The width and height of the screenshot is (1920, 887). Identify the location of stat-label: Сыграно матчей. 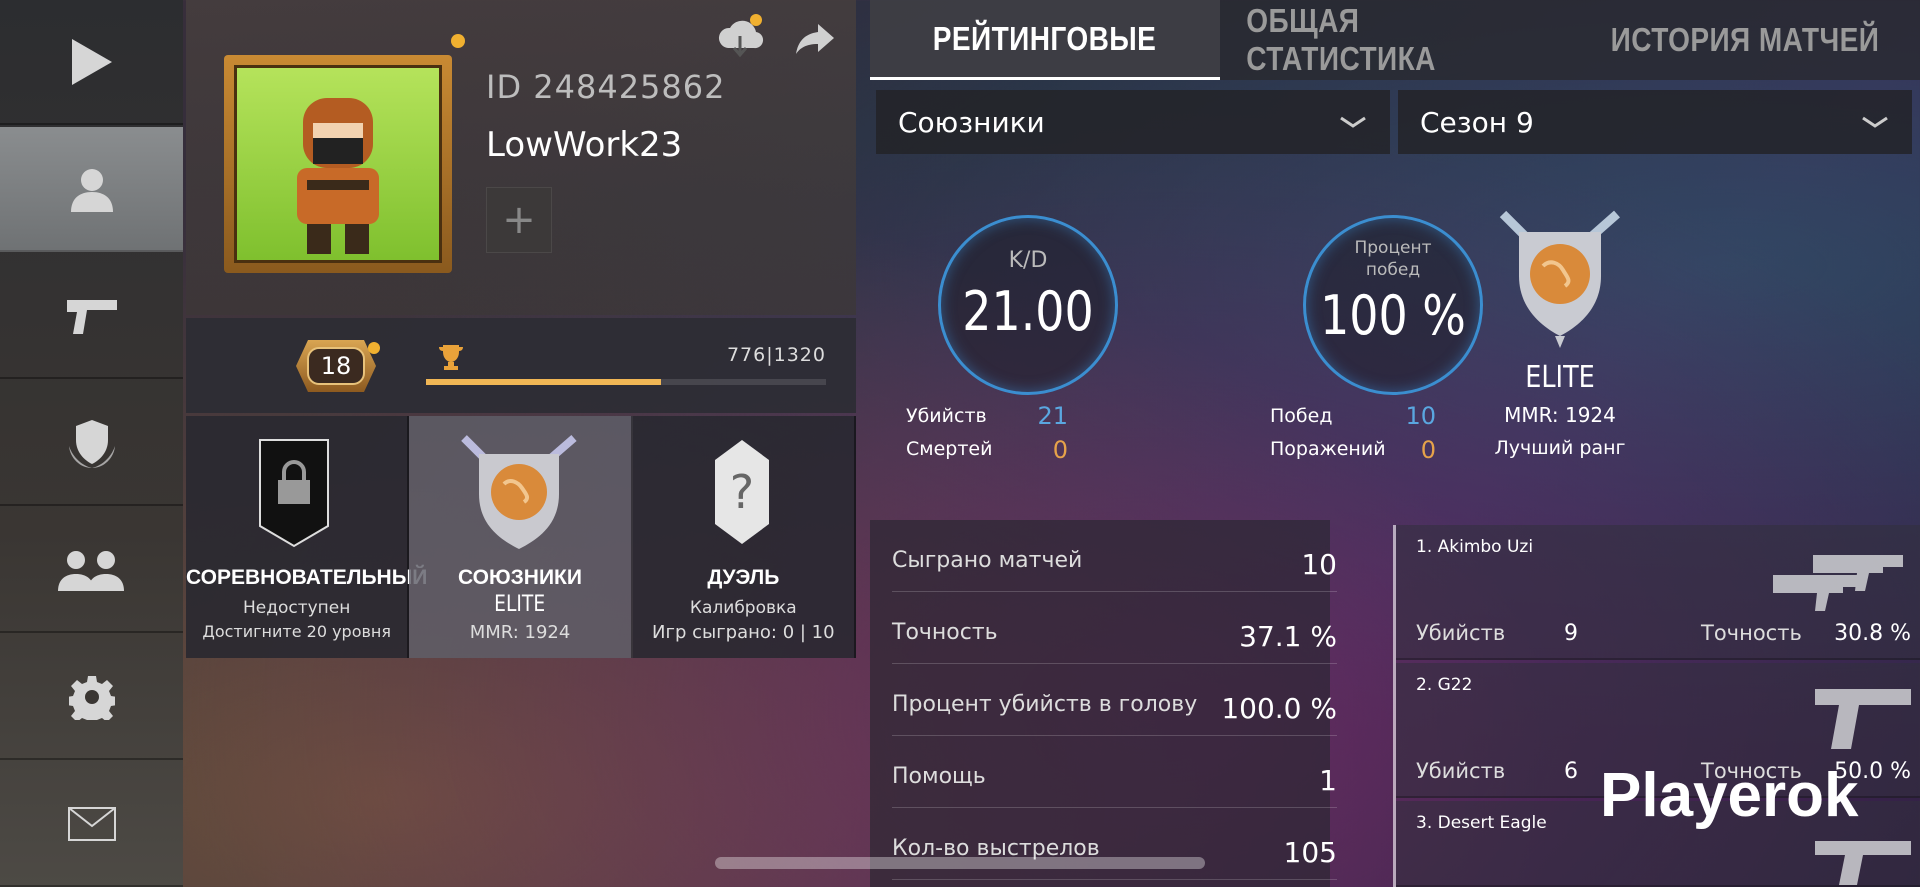
(987, 560).